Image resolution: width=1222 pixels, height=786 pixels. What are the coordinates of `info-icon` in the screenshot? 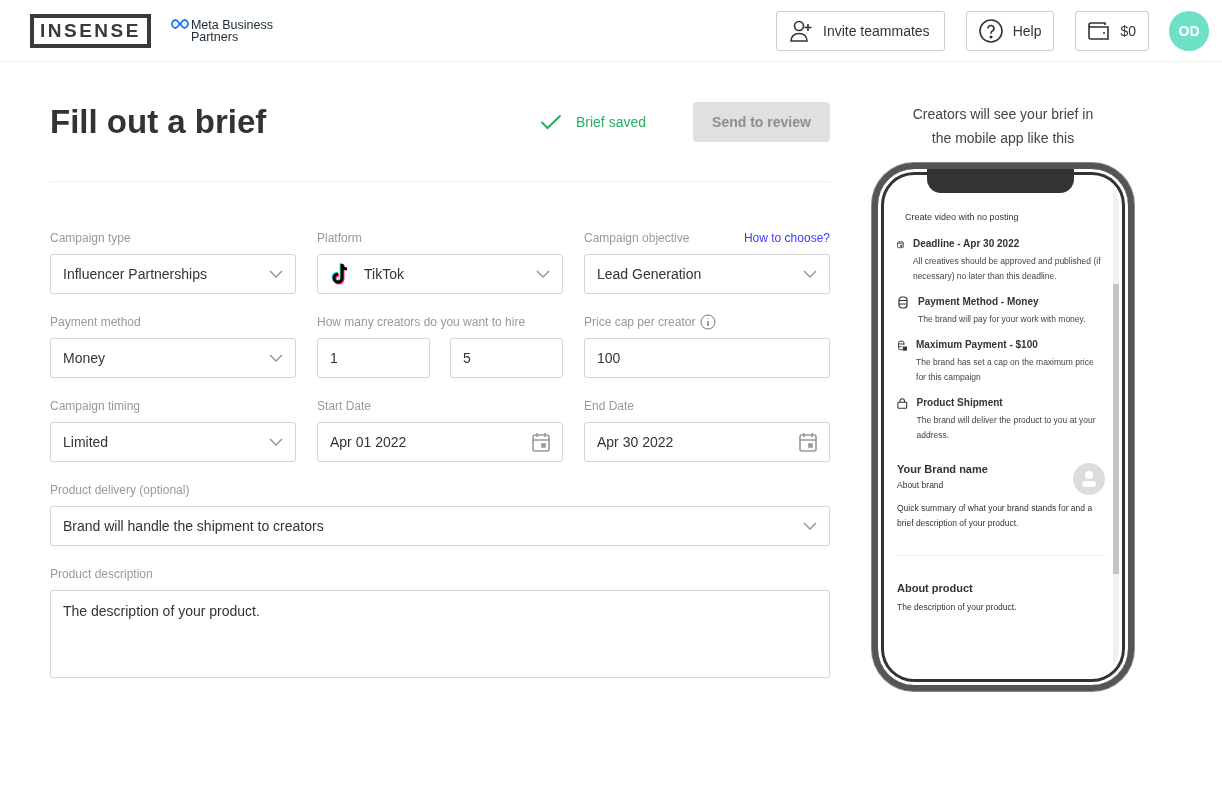 It's located at (708, 322).